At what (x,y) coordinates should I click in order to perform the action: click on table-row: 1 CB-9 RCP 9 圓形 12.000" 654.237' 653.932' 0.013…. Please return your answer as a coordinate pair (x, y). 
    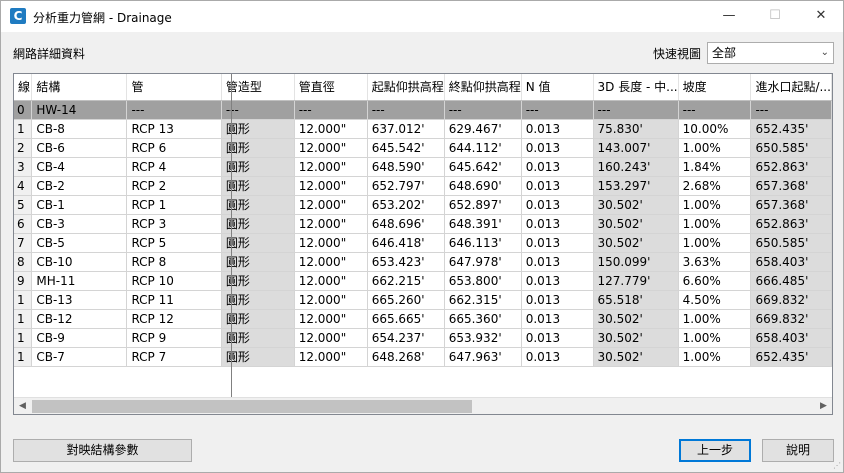
    Looking at the image, I should click on (423, 338).